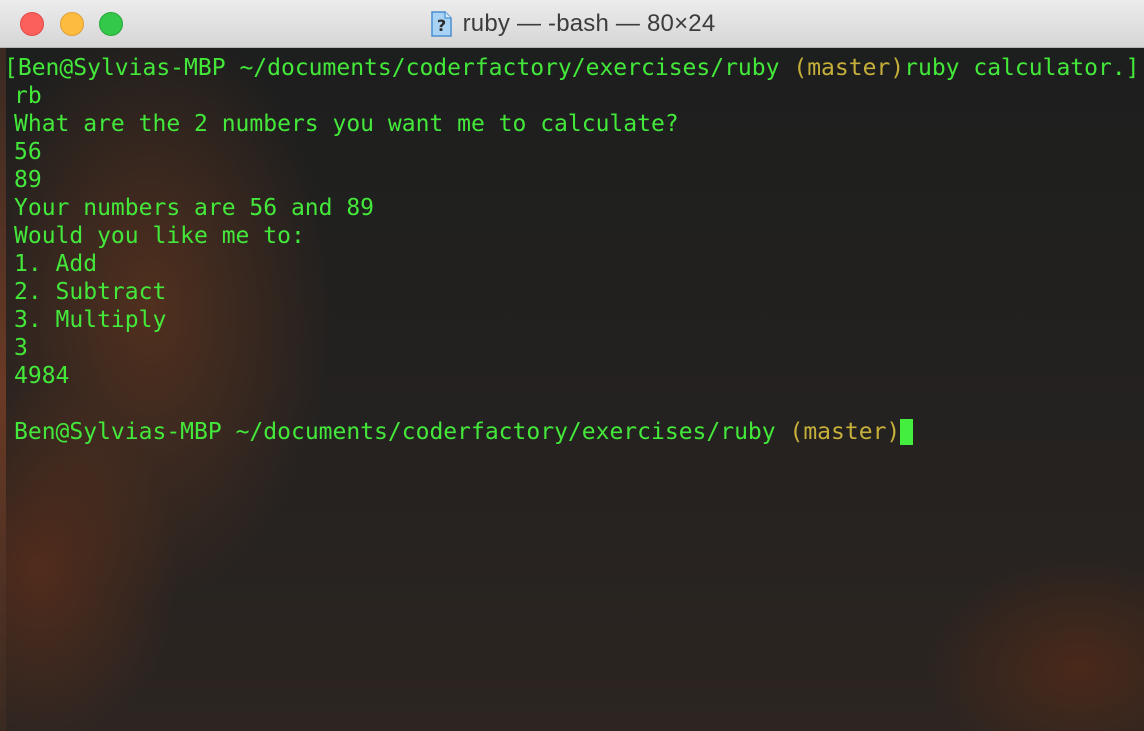 Image resolution: width=1144 pixels, height=731 pixels. I want to click on output-line: 1. Add, so click(56, 264).